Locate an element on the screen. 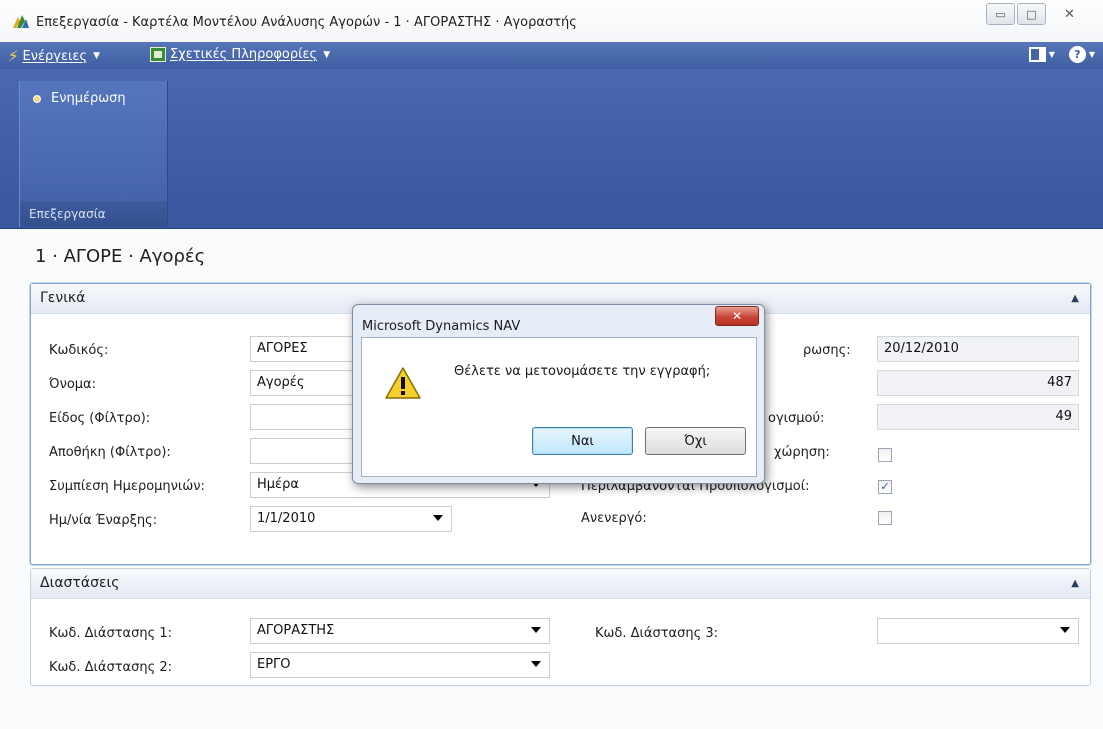 This screenshot has height=729, width=1103. start-date-dropdown: 1/1/2010 is located at coordinates (351, 519).